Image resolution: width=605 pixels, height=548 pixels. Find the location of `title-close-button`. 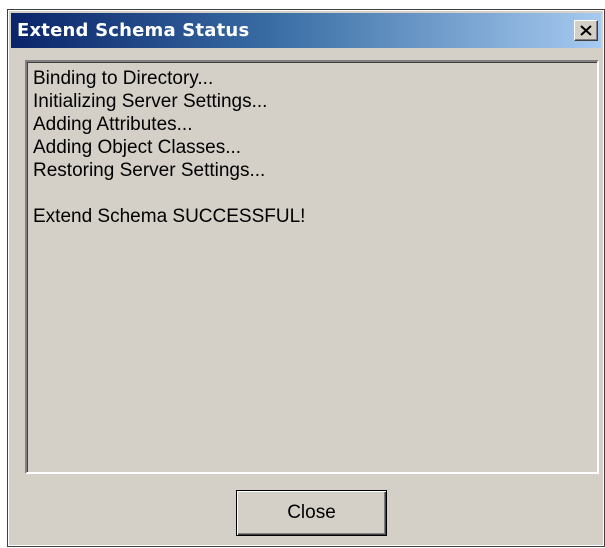

title-close-button is located at coordinates (586, 30).